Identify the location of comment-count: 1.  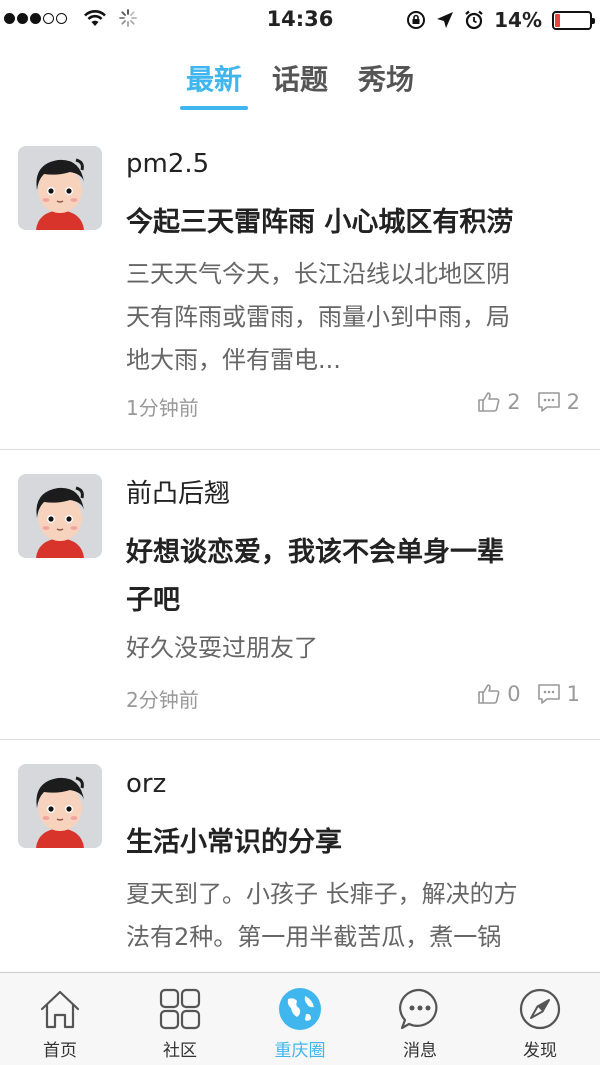
(573, 694).